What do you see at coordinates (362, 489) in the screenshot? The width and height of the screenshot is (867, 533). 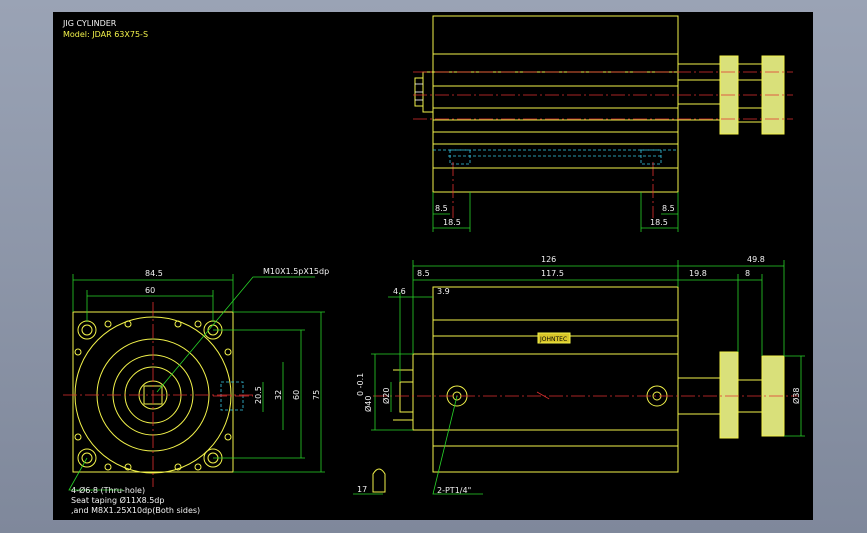 I see `side-dim-17: 17` at bounding box center [362, 489].